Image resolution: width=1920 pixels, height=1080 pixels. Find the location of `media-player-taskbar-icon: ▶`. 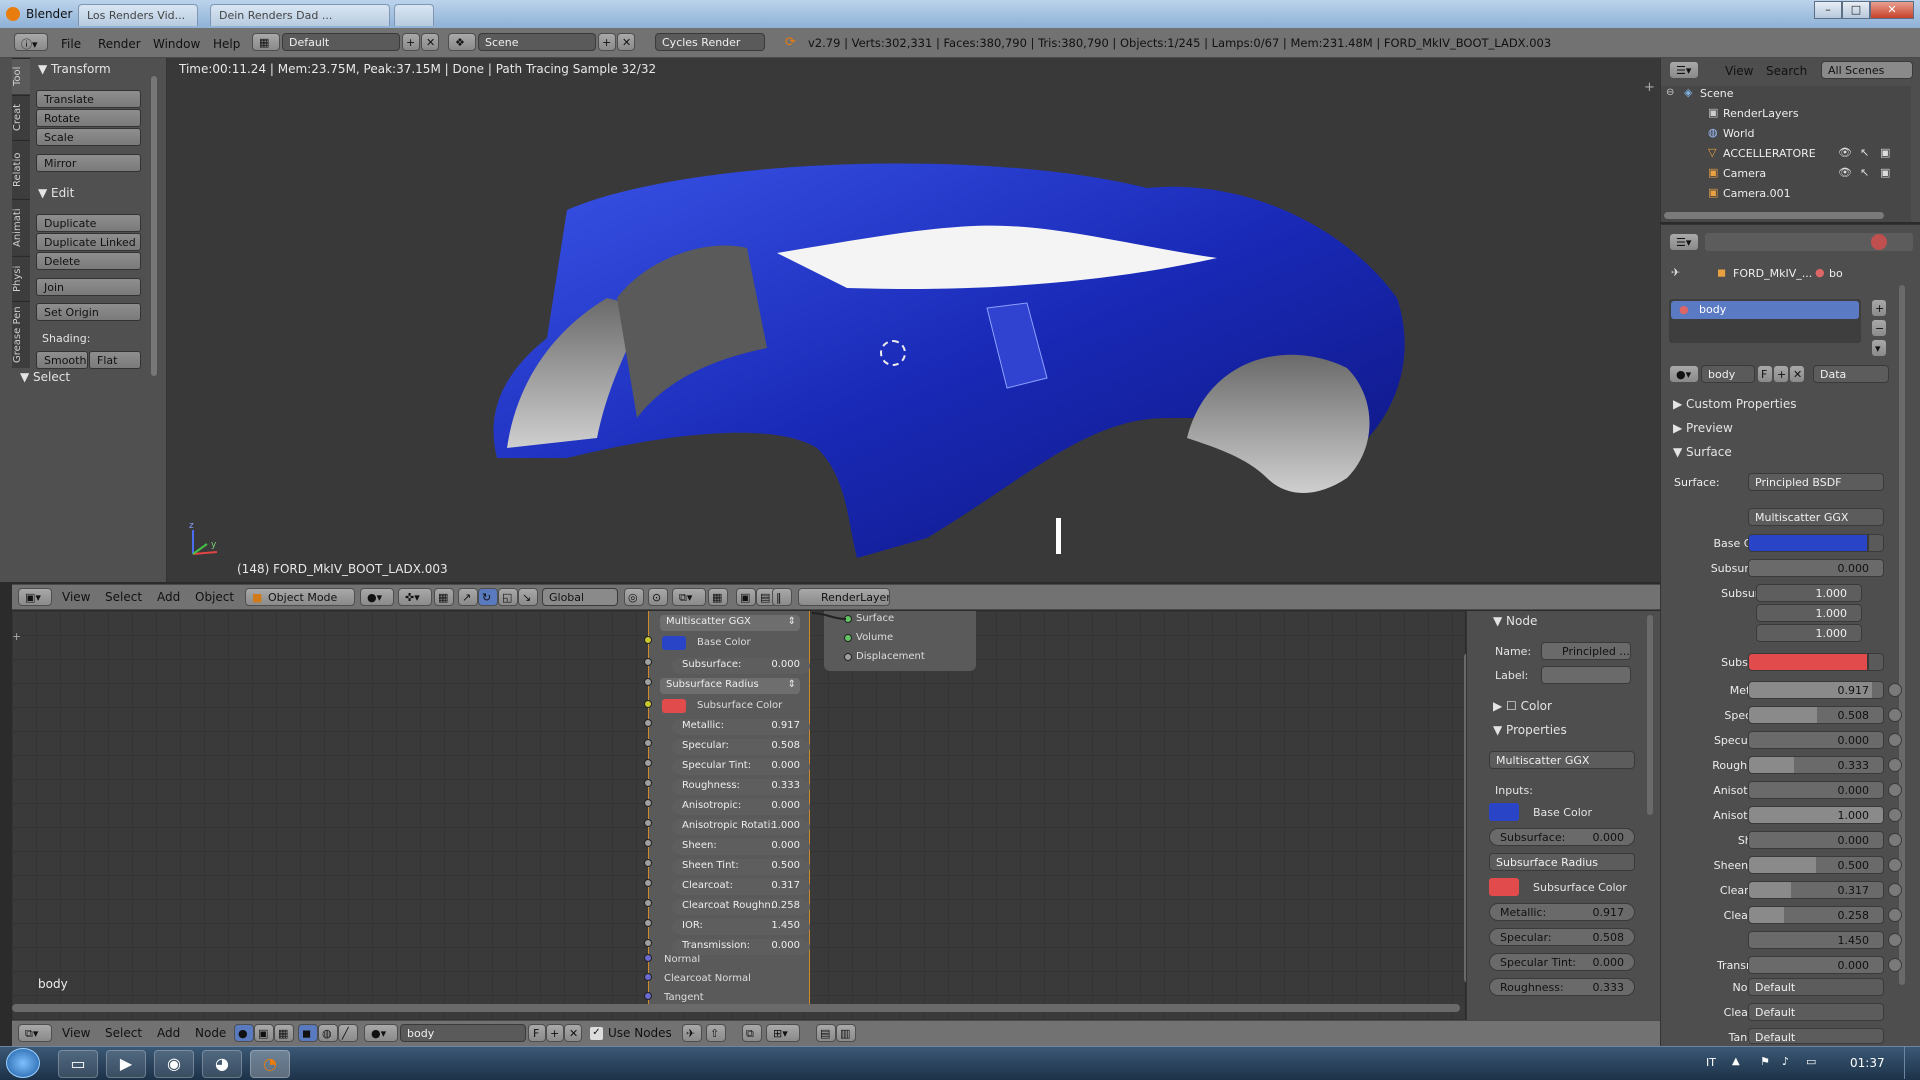

media-player-taskbar-icon: ▶ is located at coordinates (126, 1064).